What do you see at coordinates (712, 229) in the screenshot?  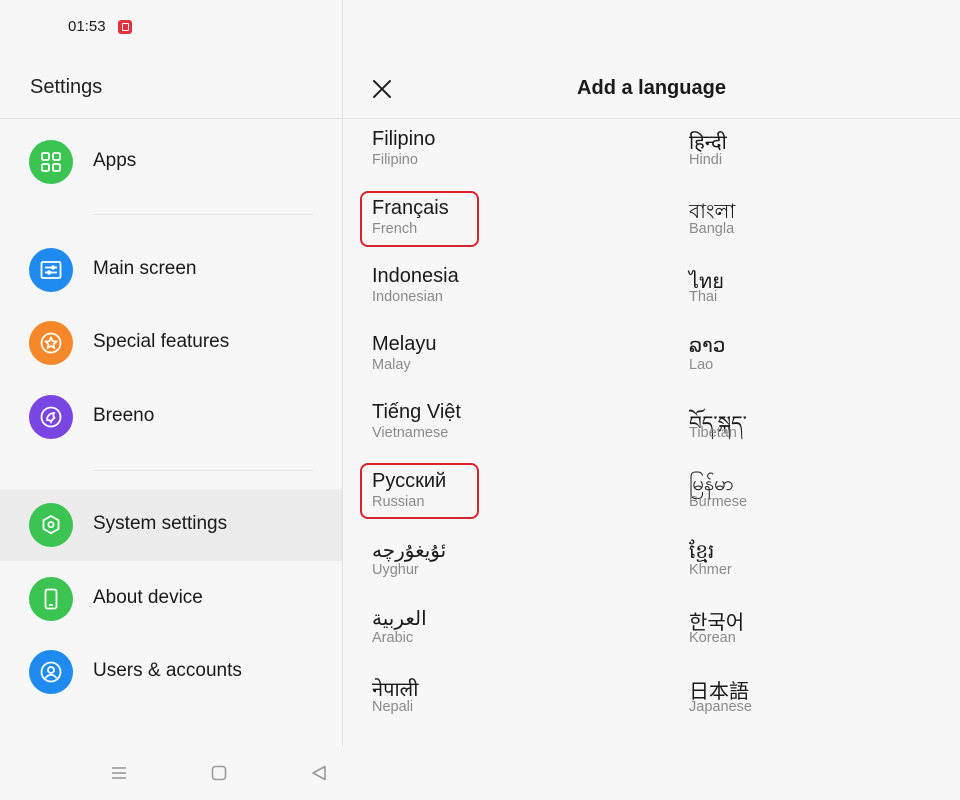 I see `language-english-name: Bangla` at bounding box center [712, 229].